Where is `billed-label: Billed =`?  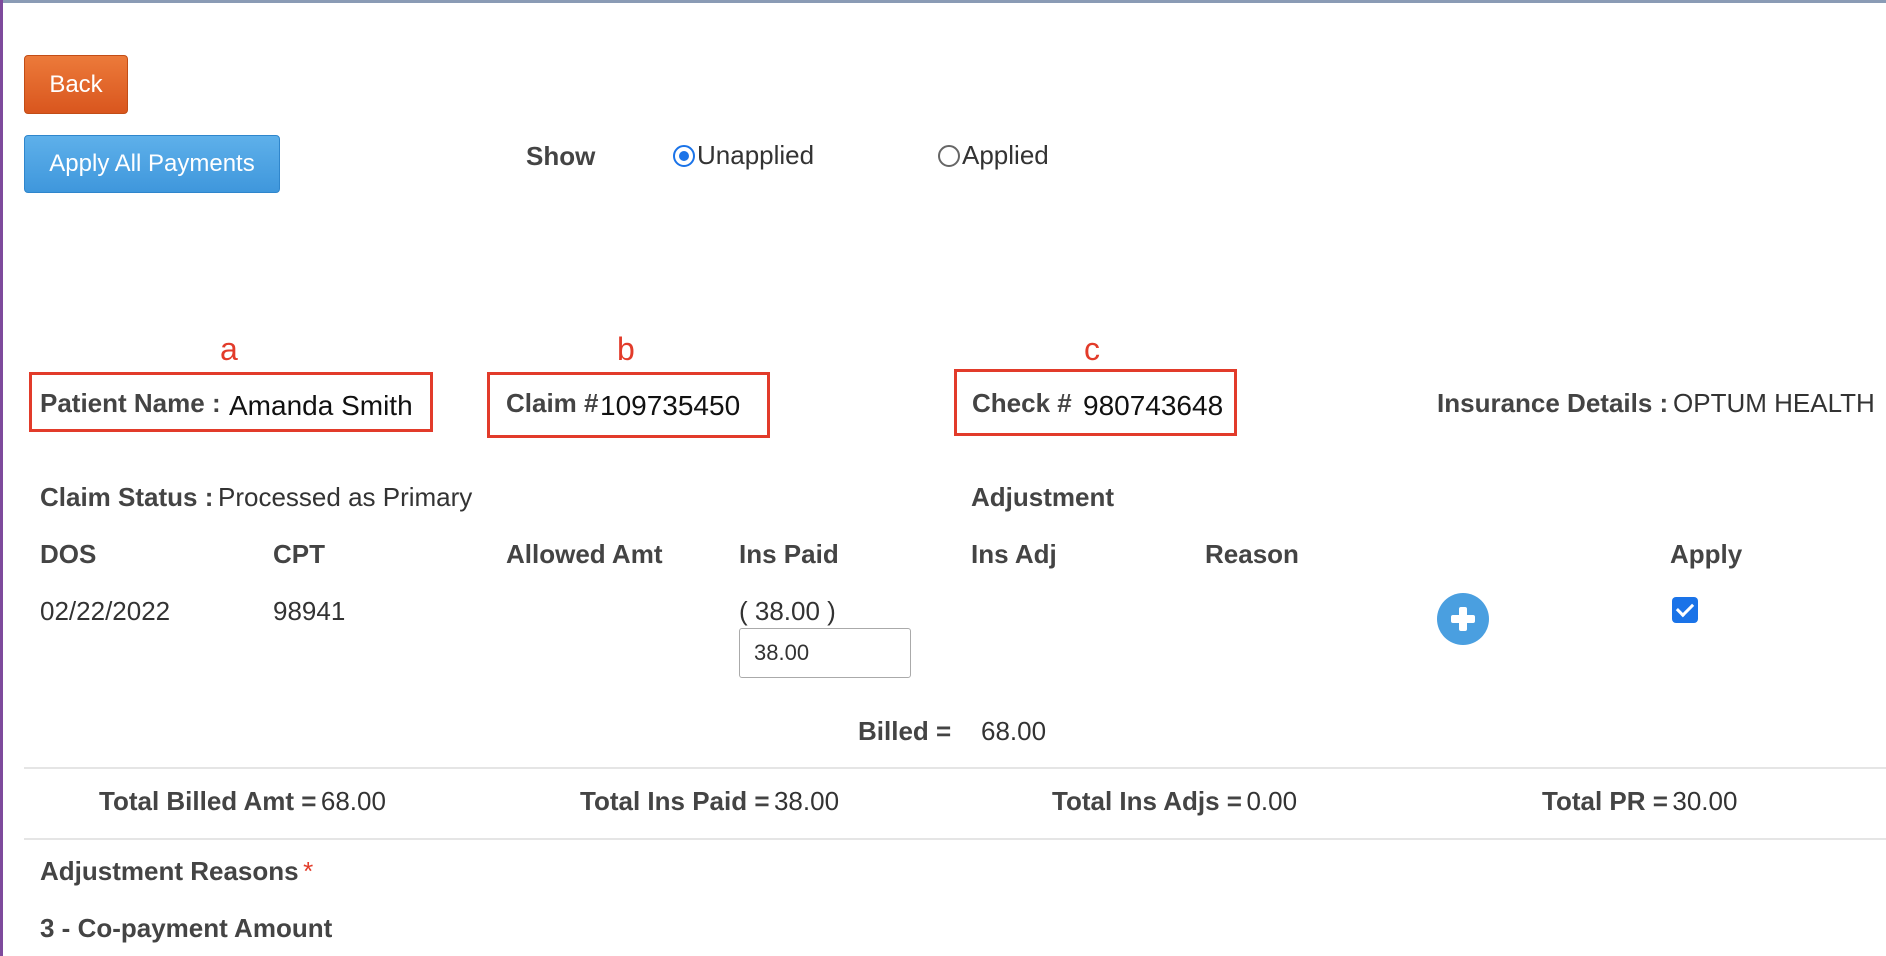
billed-label: Billed = is located at coordinates (905, 731).